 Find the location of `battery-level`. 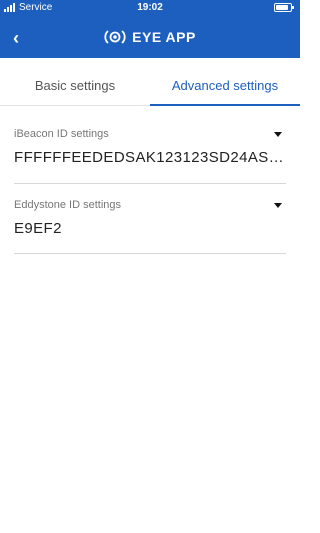

battery-level is located at coordinates (282, 7).